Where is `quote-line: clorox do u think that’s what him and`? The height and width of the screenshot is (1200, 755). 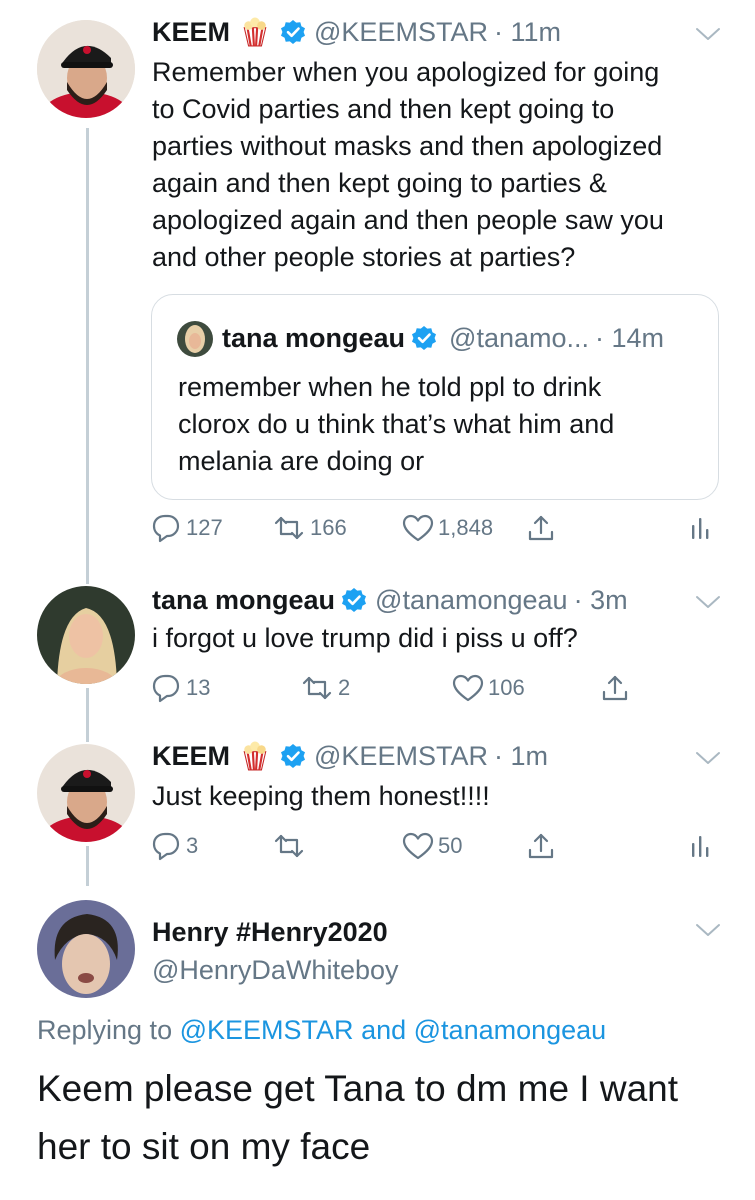 quote-line: clorox do u think that’s what him and is located at coordinates (396, 424).